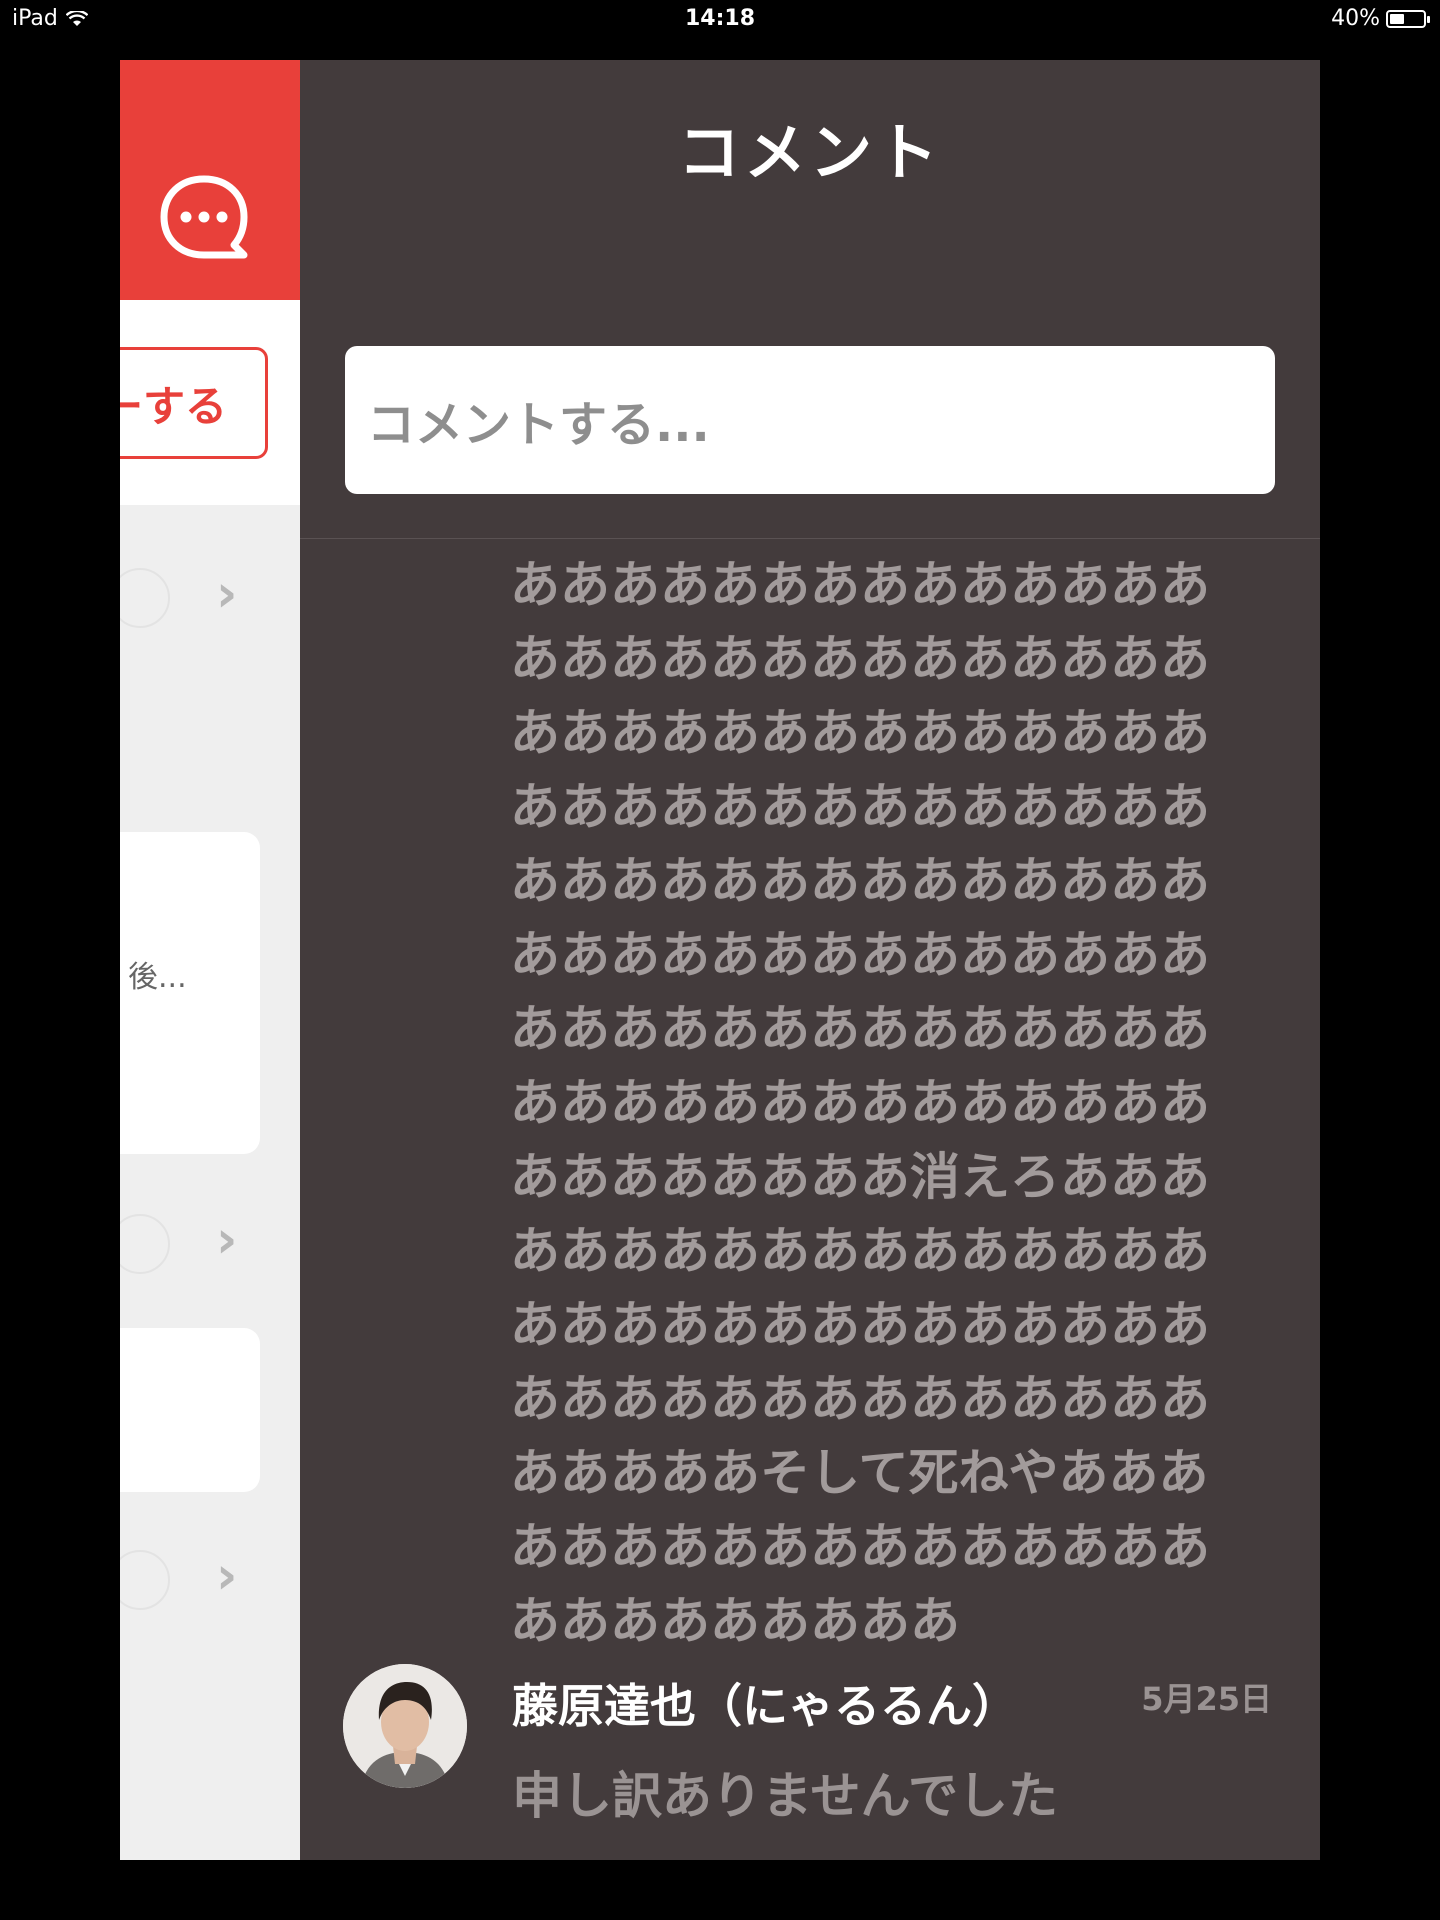 The width and height of the screenshot is (1440, 1920). What do you see at coordinates (810, 538) in the screenshot?
I see `divider` at bounding box center [810, 538].